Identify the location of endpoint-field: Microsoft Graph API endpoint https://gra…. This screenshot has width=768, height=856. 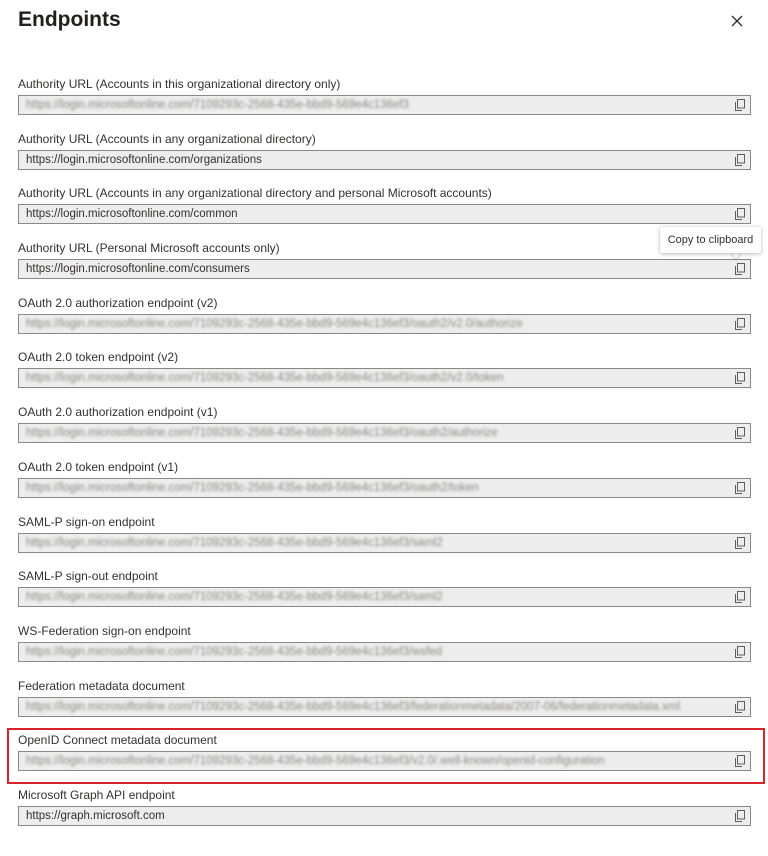
(384, 814).